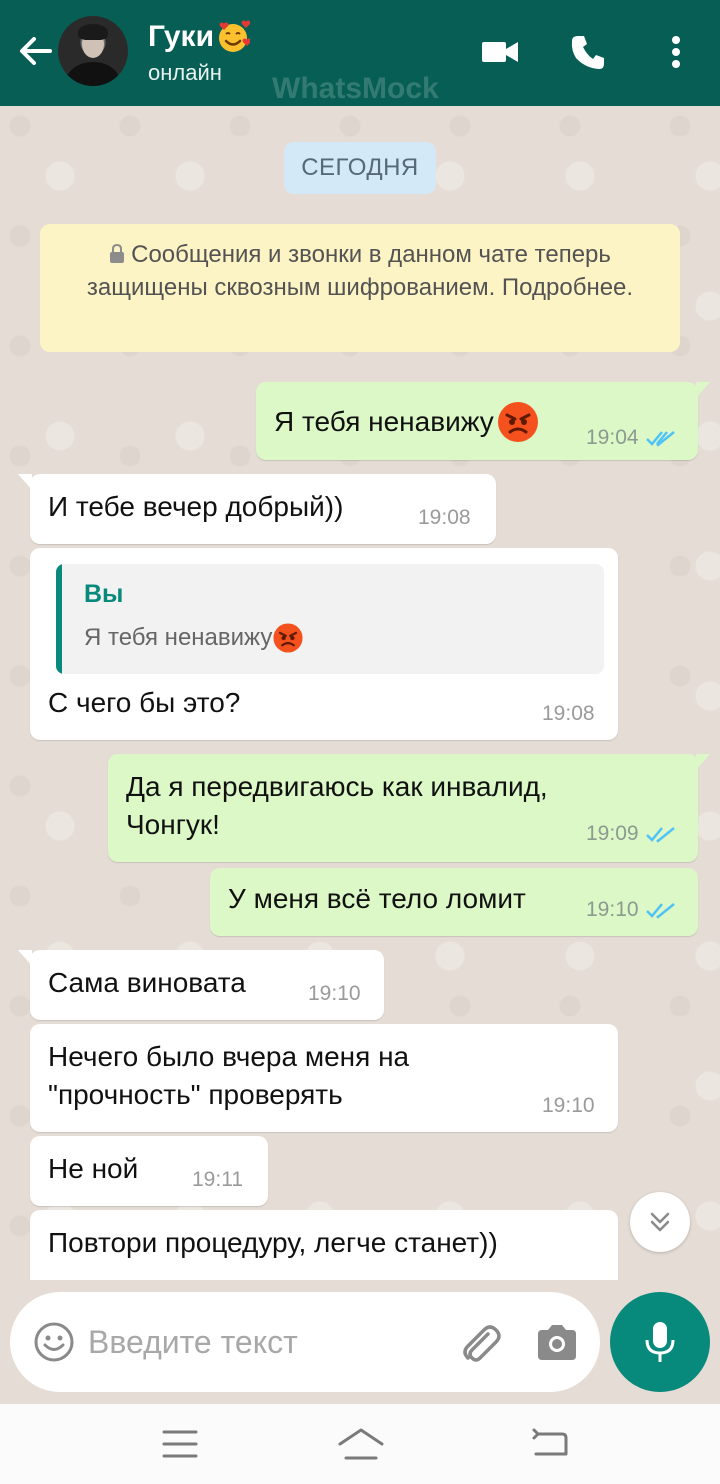 The width and height of the screenshot is (720, 1484). I want to click on quote-author: Вы, so click(104, 594).